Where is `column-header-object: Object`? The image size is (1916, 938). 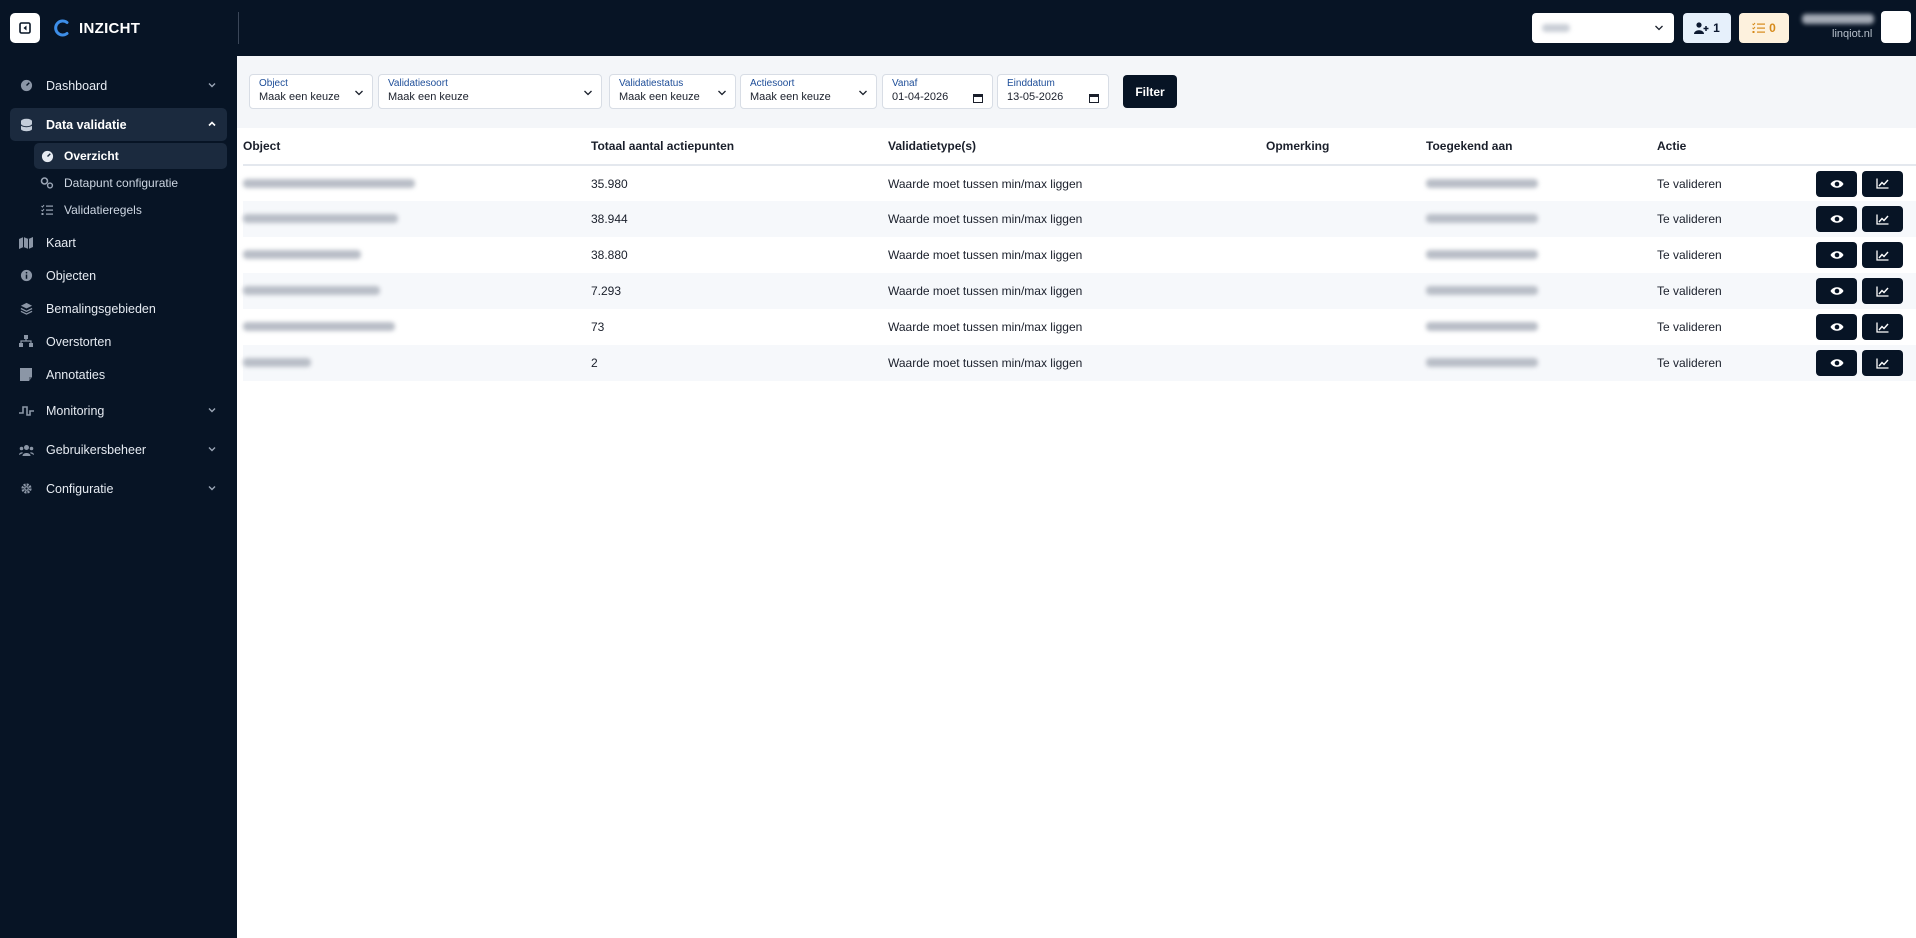
column-header-object: Object is located at coordinates (417, 147).